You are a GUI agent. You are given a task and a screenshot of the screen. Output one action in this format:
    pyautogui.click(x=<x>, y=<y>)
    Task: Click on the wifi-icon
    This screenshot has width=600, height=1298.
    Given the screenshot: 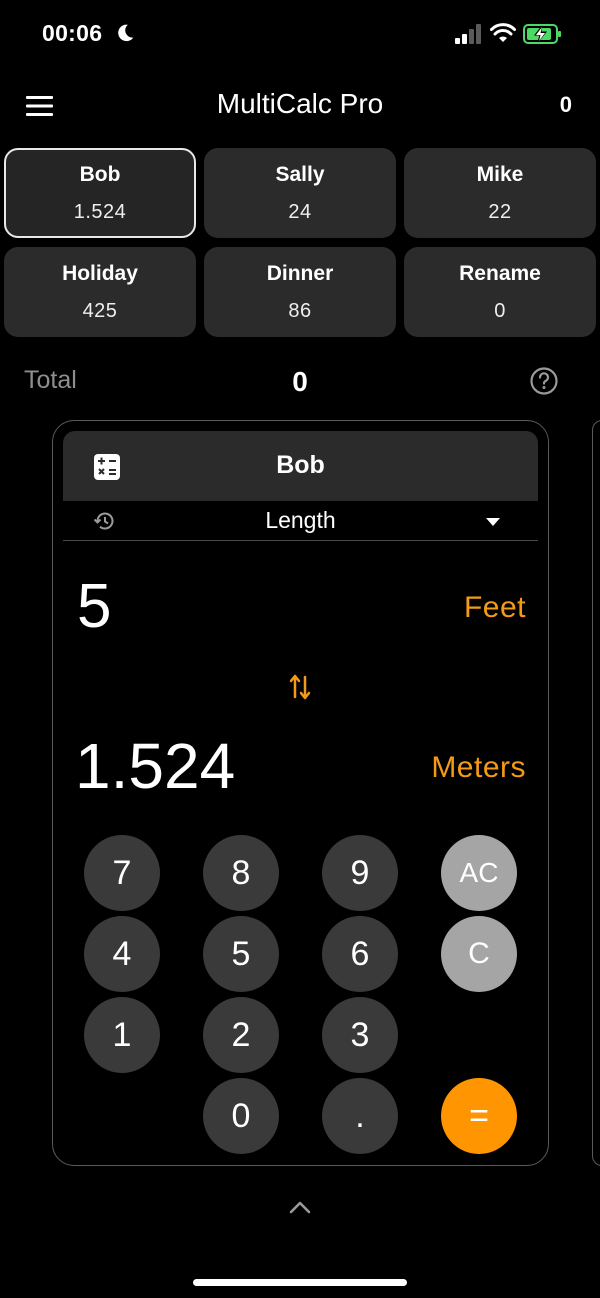 What is the action you would take?
    pyautogui.click(x=503, y=32)
    